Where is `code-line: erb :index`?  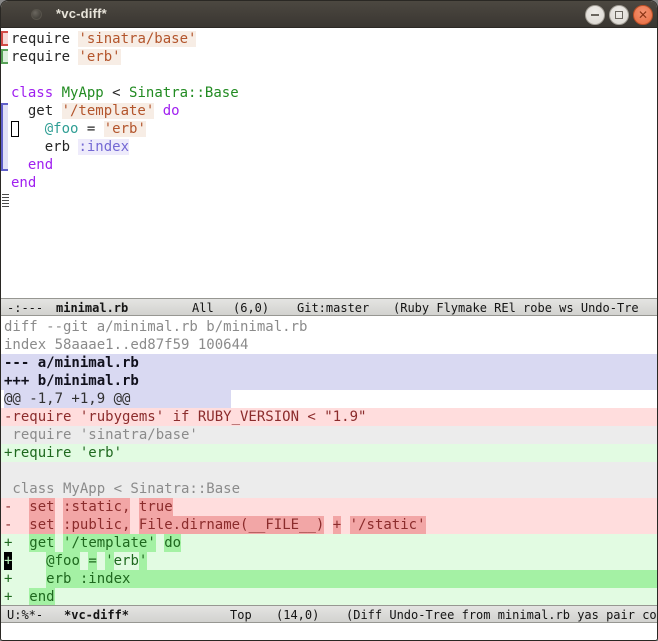 code-line: erb :index is located at coordinates (334, 147).